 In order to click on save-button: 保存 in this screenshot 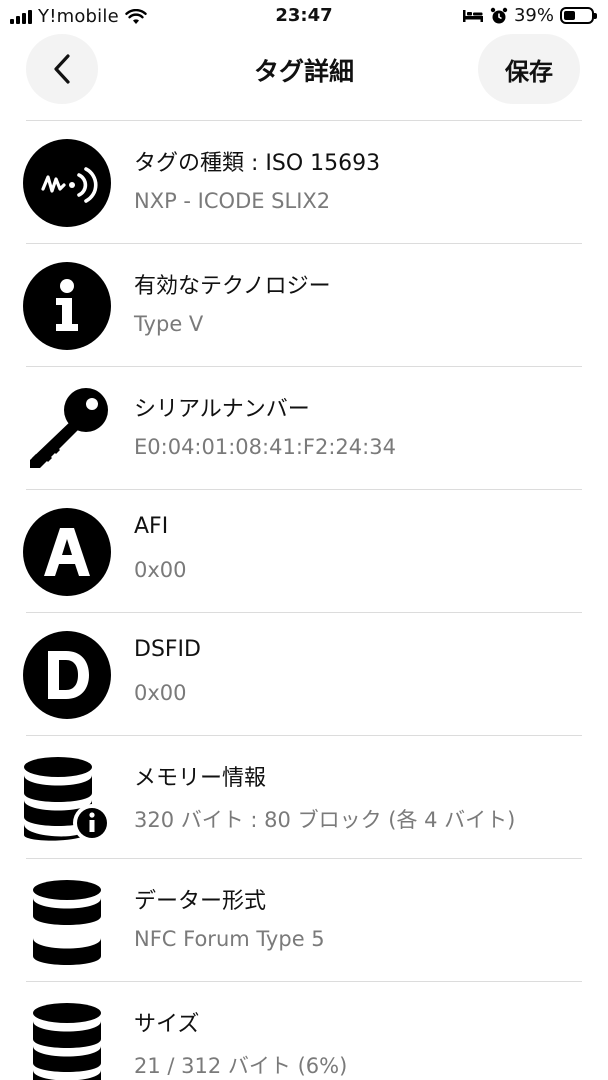, I will do `click(529, 69)`.